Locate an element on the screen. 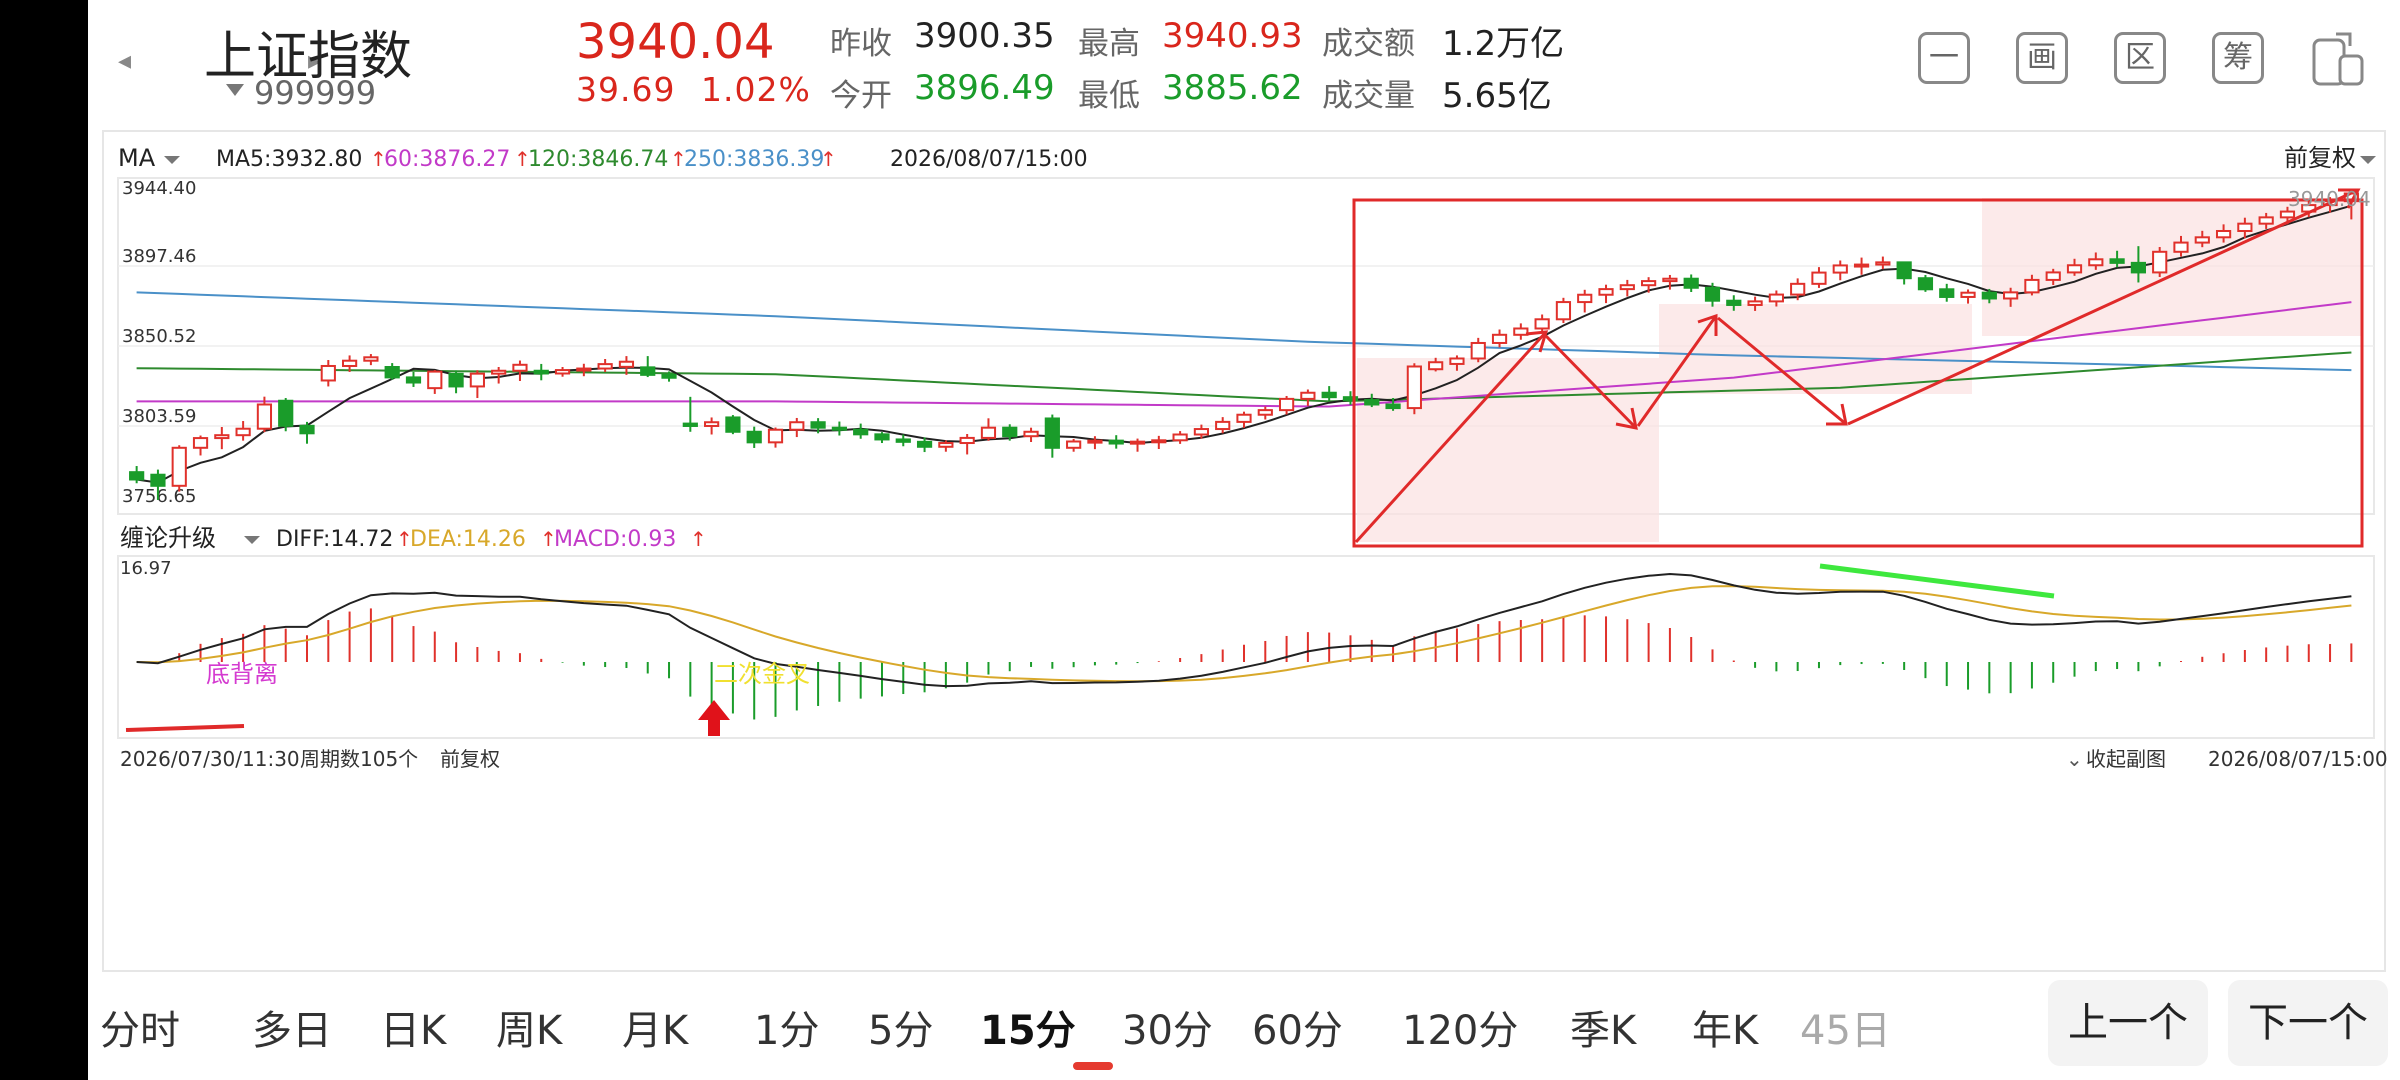 The width and height of the screenshot is (2400, 1080). golden-cross-annotation: 二次金叉 is located at coordinates (762, 674).